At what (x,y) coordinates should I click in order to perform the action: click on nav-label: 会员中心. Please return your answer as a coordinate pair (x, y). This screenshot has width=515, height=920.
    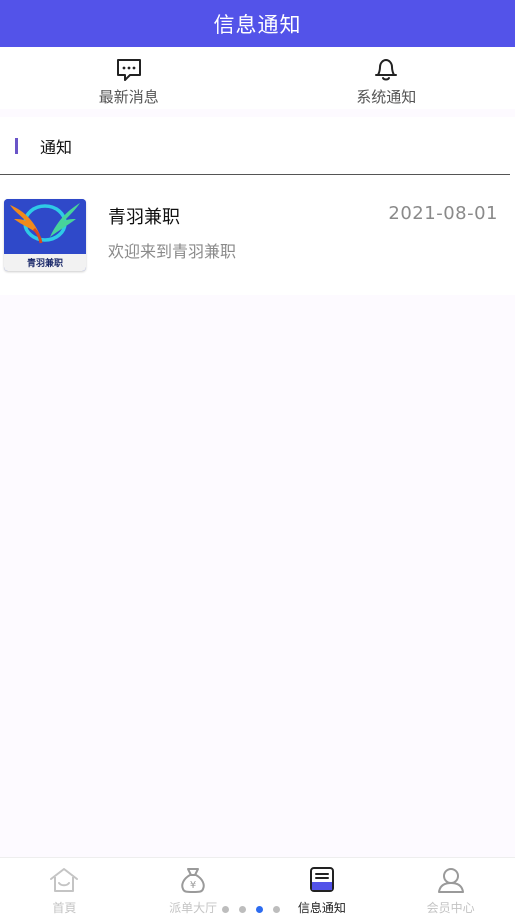
    Looking at the image, I should click on (450, 908).